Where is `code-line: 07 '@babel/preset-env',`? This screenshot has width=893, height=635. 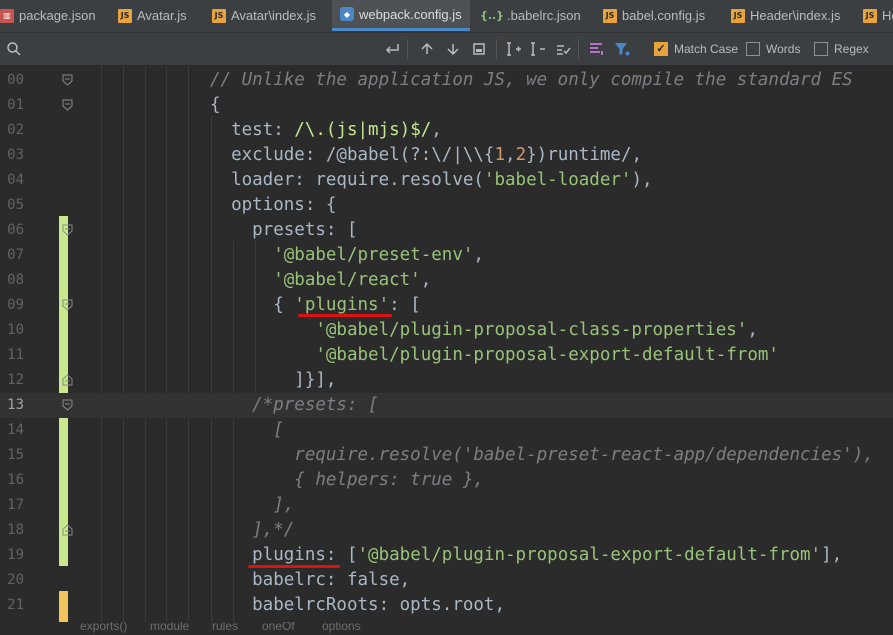 code-line: 07 '@babel/preset-env', is located at coordinates (446, 255).